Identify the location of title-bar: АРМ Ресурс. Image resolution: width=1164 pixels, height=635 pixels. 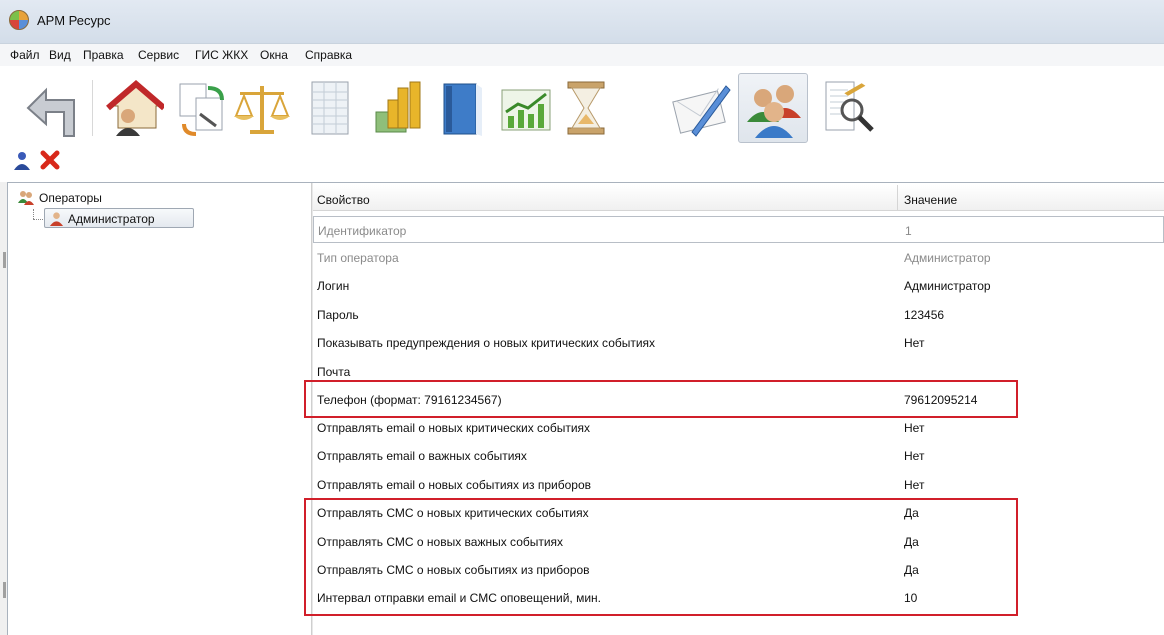
(582, 22).